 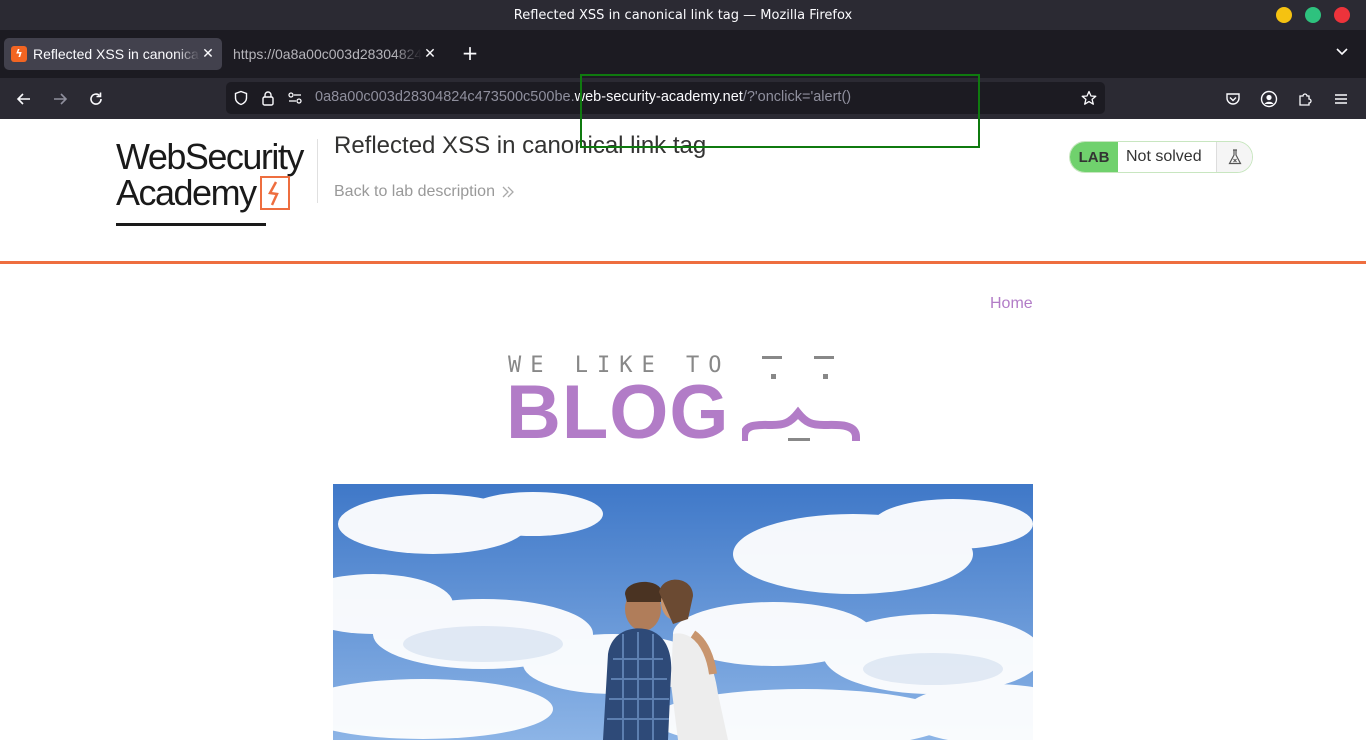 What do you see at coordinates (317, 171) in the screenshot?
I see `header-divider` at bounding box center [317, 171].